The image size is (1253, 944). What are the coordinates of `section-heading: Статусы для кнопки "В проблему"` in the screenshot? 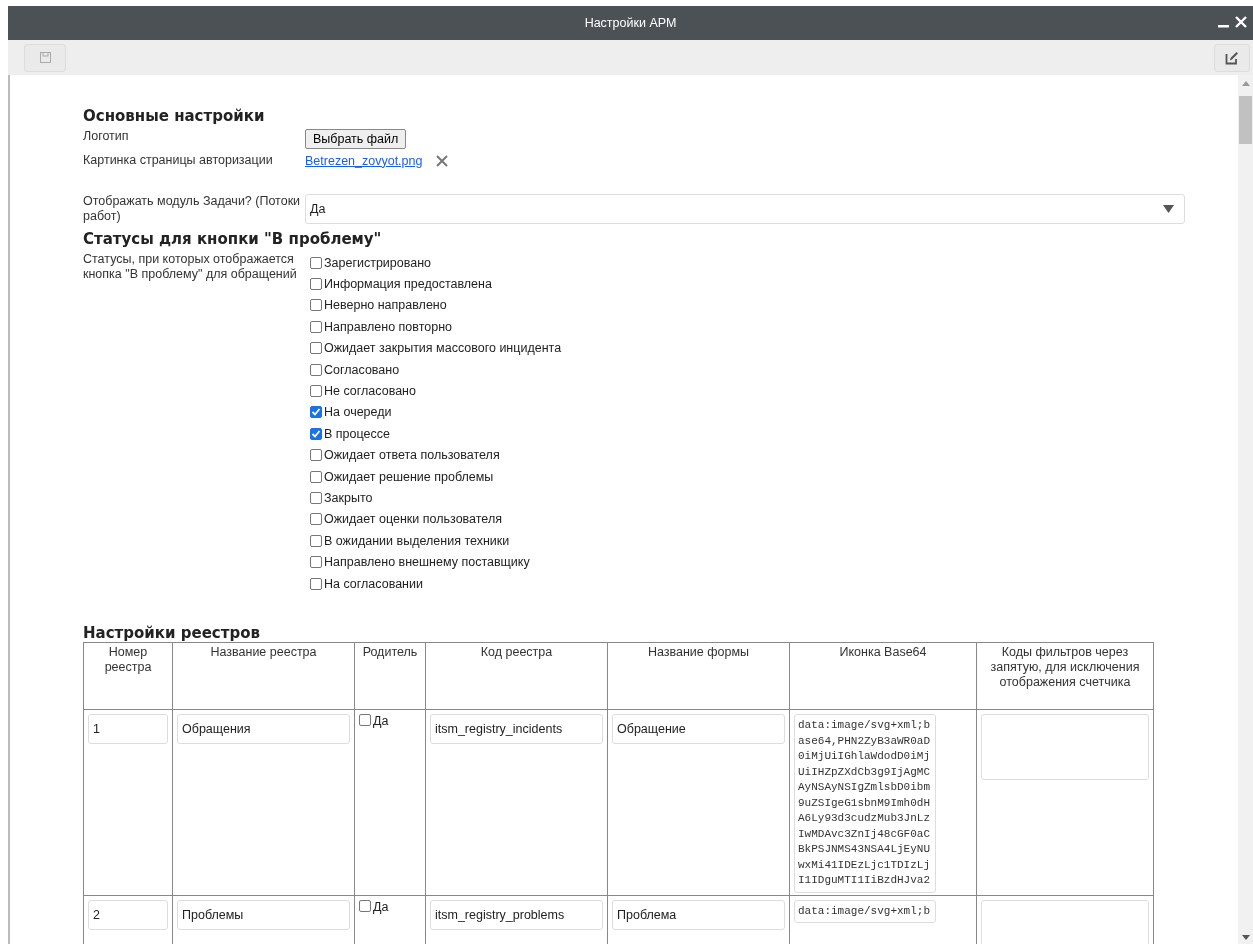 It's located at (233, 239).